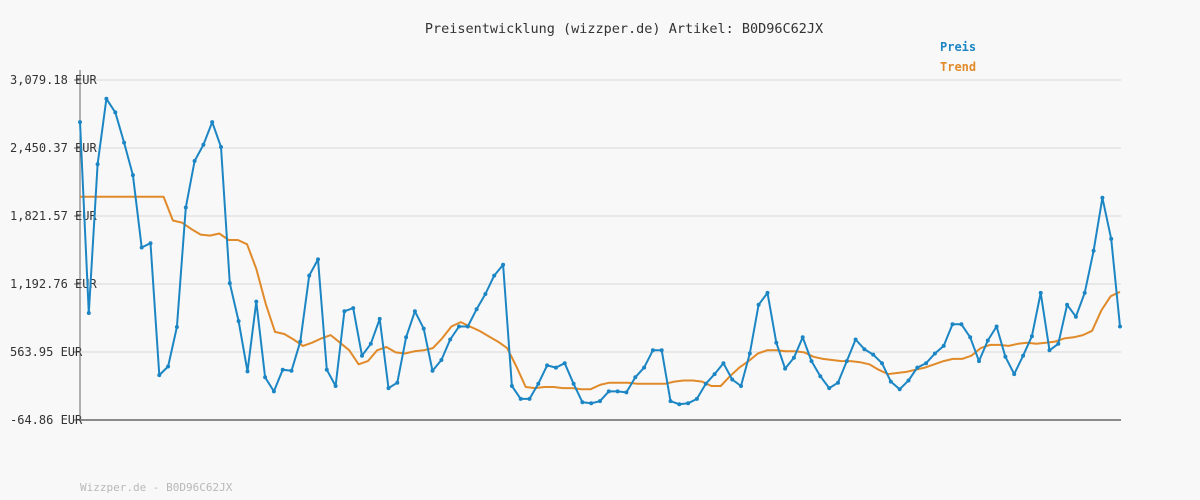 Image resolution: width=1200 pixels, height=500 pixels. What do you see at coordinates (53, 148) in the screenshot?
I see `y-tick-label: 2,450.37 EUR` at bounding box center [53, 148].